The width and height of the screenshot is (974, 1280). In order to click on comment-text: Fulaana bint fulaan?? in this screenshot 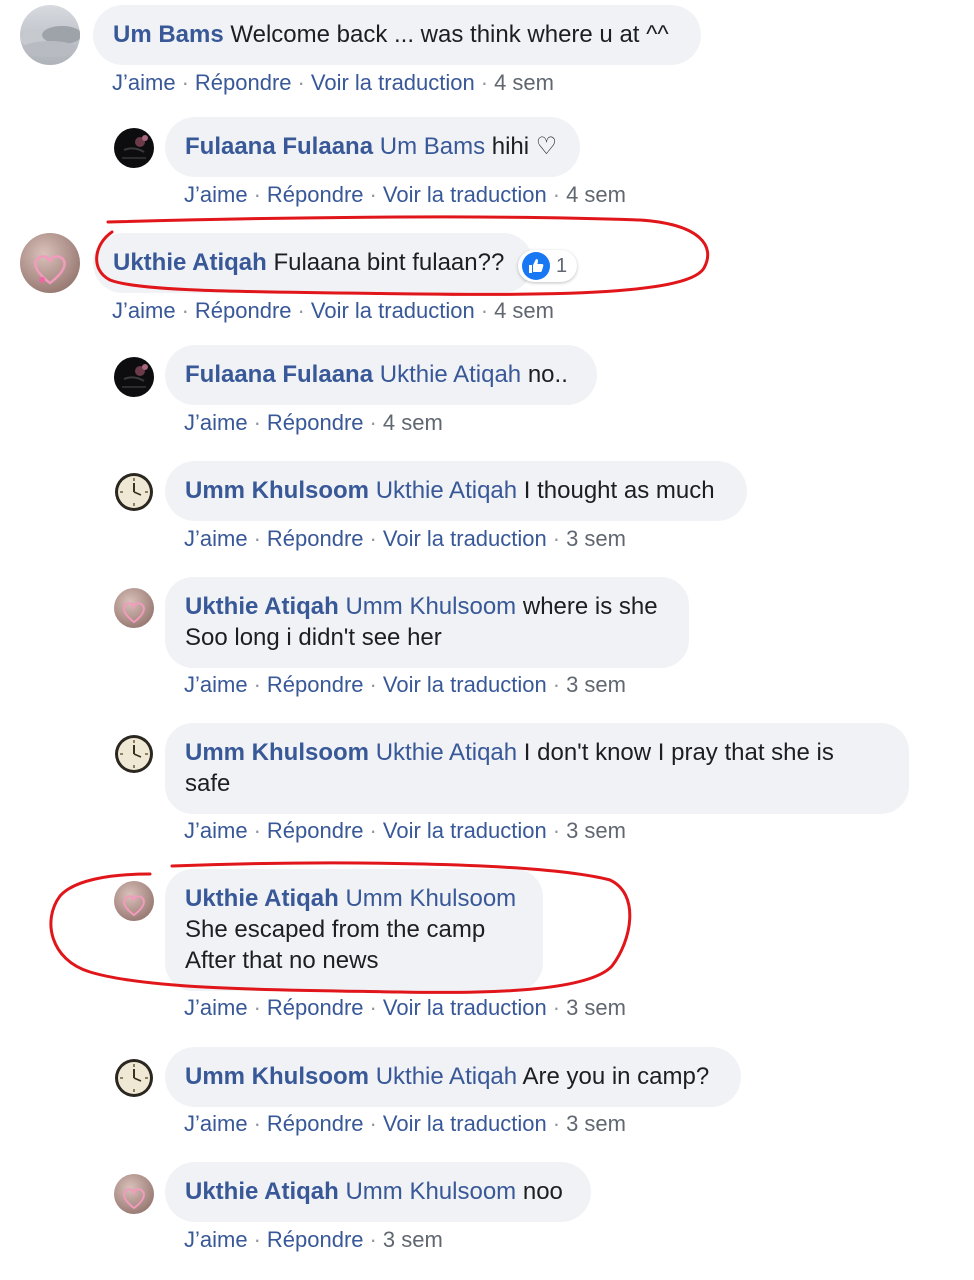, I will do `click(389, 262)`.